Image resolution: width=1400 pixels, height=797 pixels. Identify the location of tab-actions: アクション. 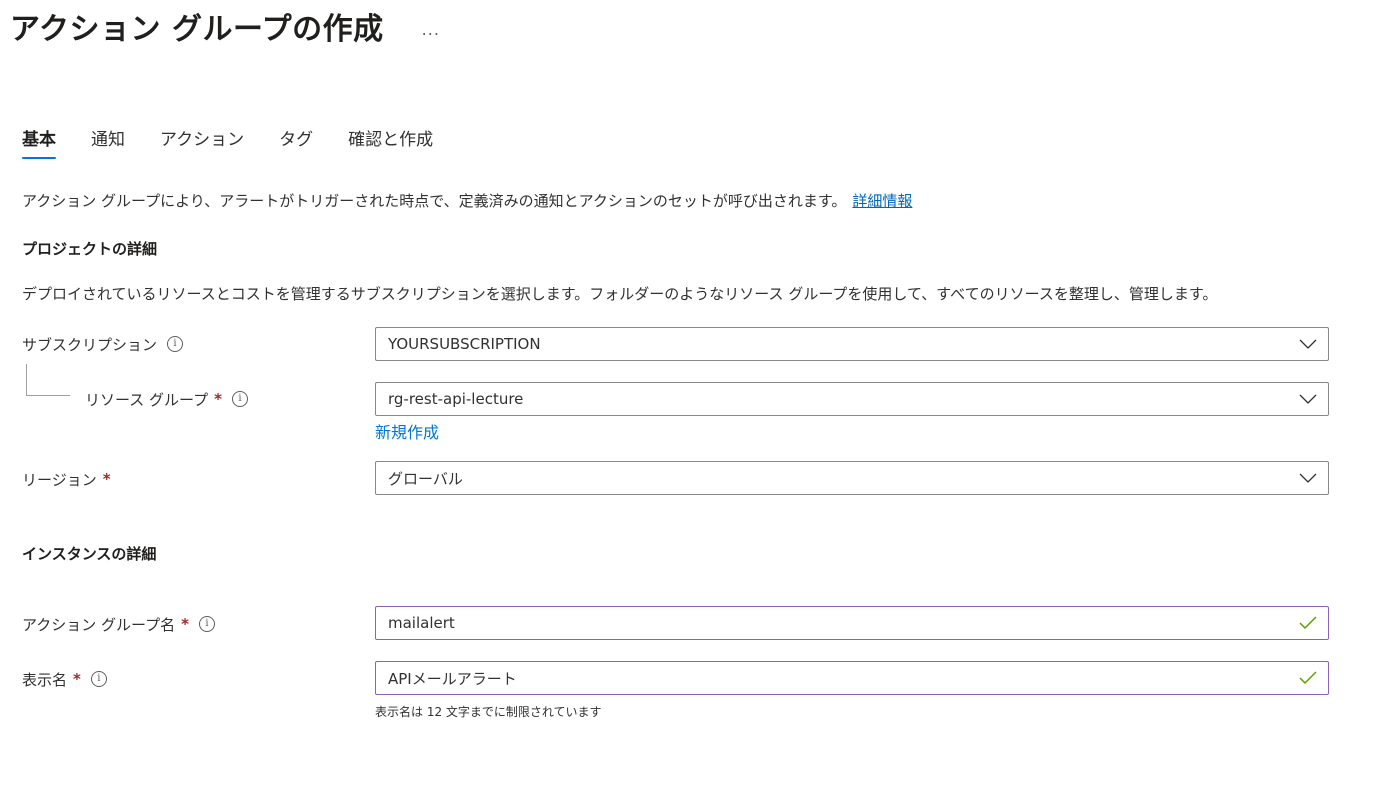
(202, 143).